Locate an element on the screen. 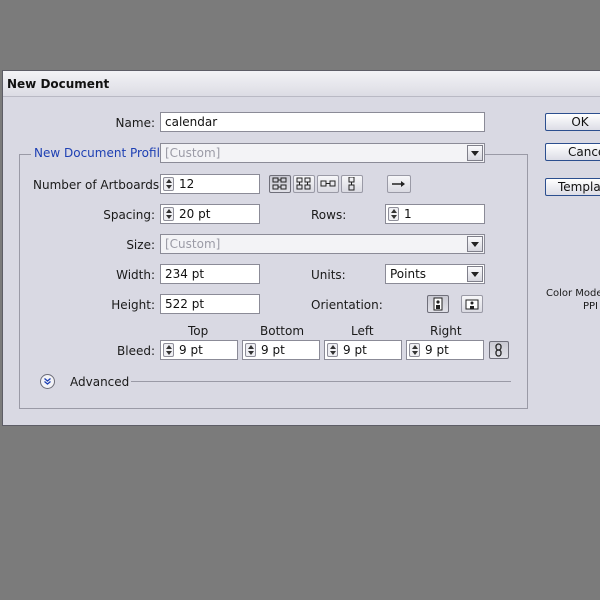  advanced-divider is located at coordinates (321, 381).